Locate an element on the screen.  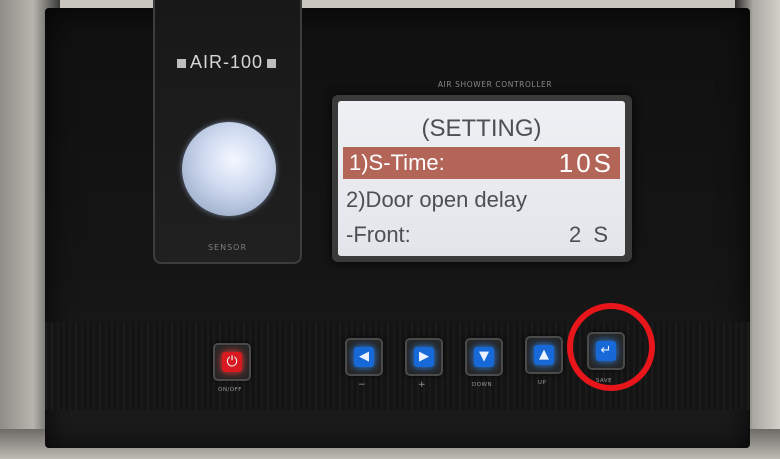
lcd-row-label: -Front: is located at coordinates (378, 234).